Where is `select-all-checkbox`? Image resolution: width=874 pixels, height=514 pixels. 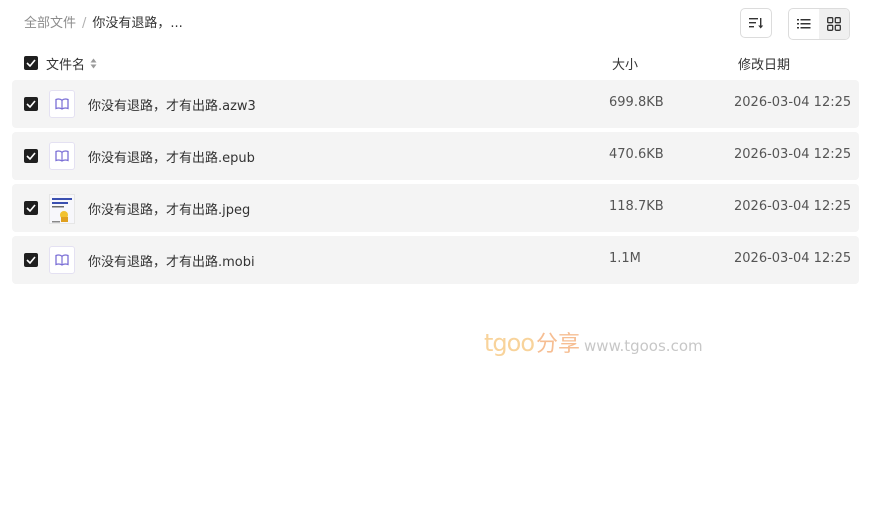
select-all-checkbox is located at coordinates (31, 63).